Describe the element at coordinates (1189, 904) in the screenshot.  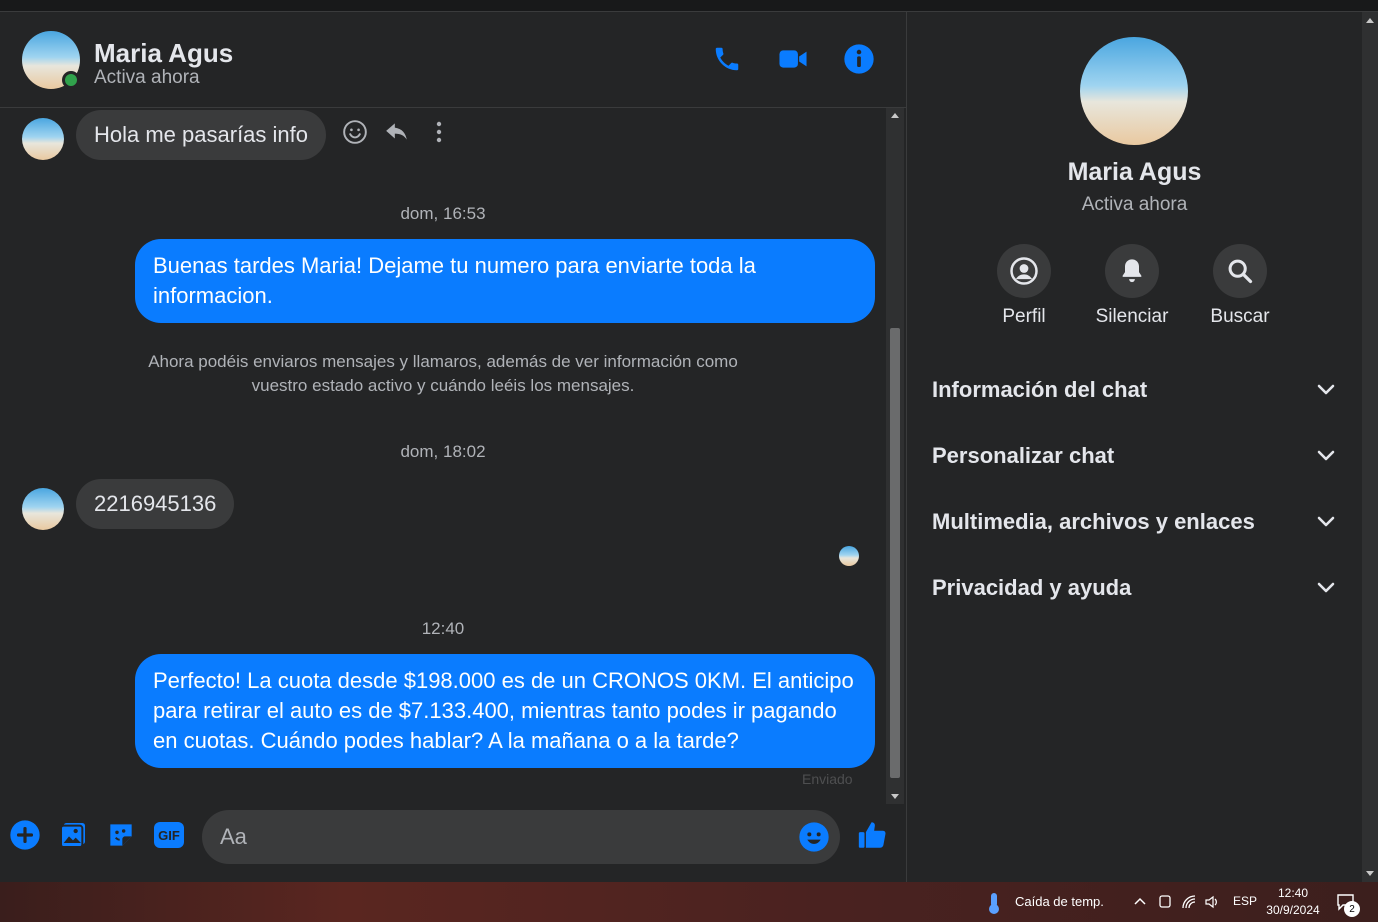
I see `wifi-icon` at that location.